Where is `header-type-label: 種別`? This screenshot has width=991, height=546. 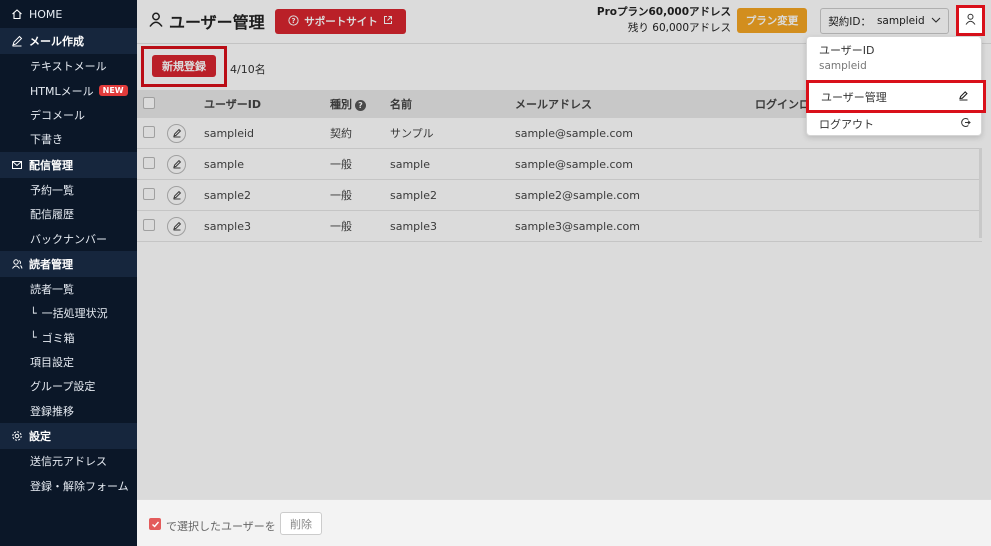 header-type-label: 種別 is located at coordinates (341, 104).